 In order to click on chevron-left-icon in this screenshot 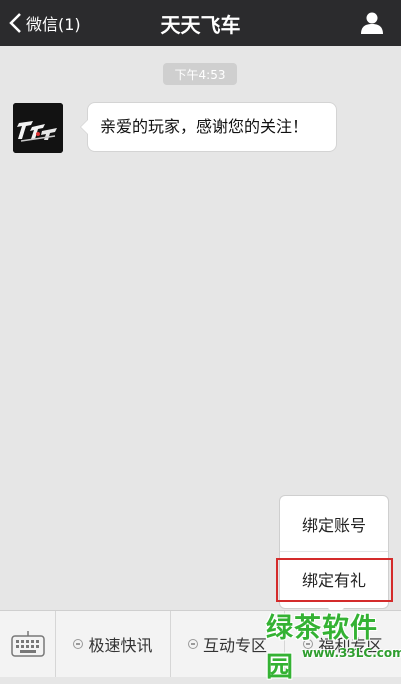, I will do `click(15, 23)`.